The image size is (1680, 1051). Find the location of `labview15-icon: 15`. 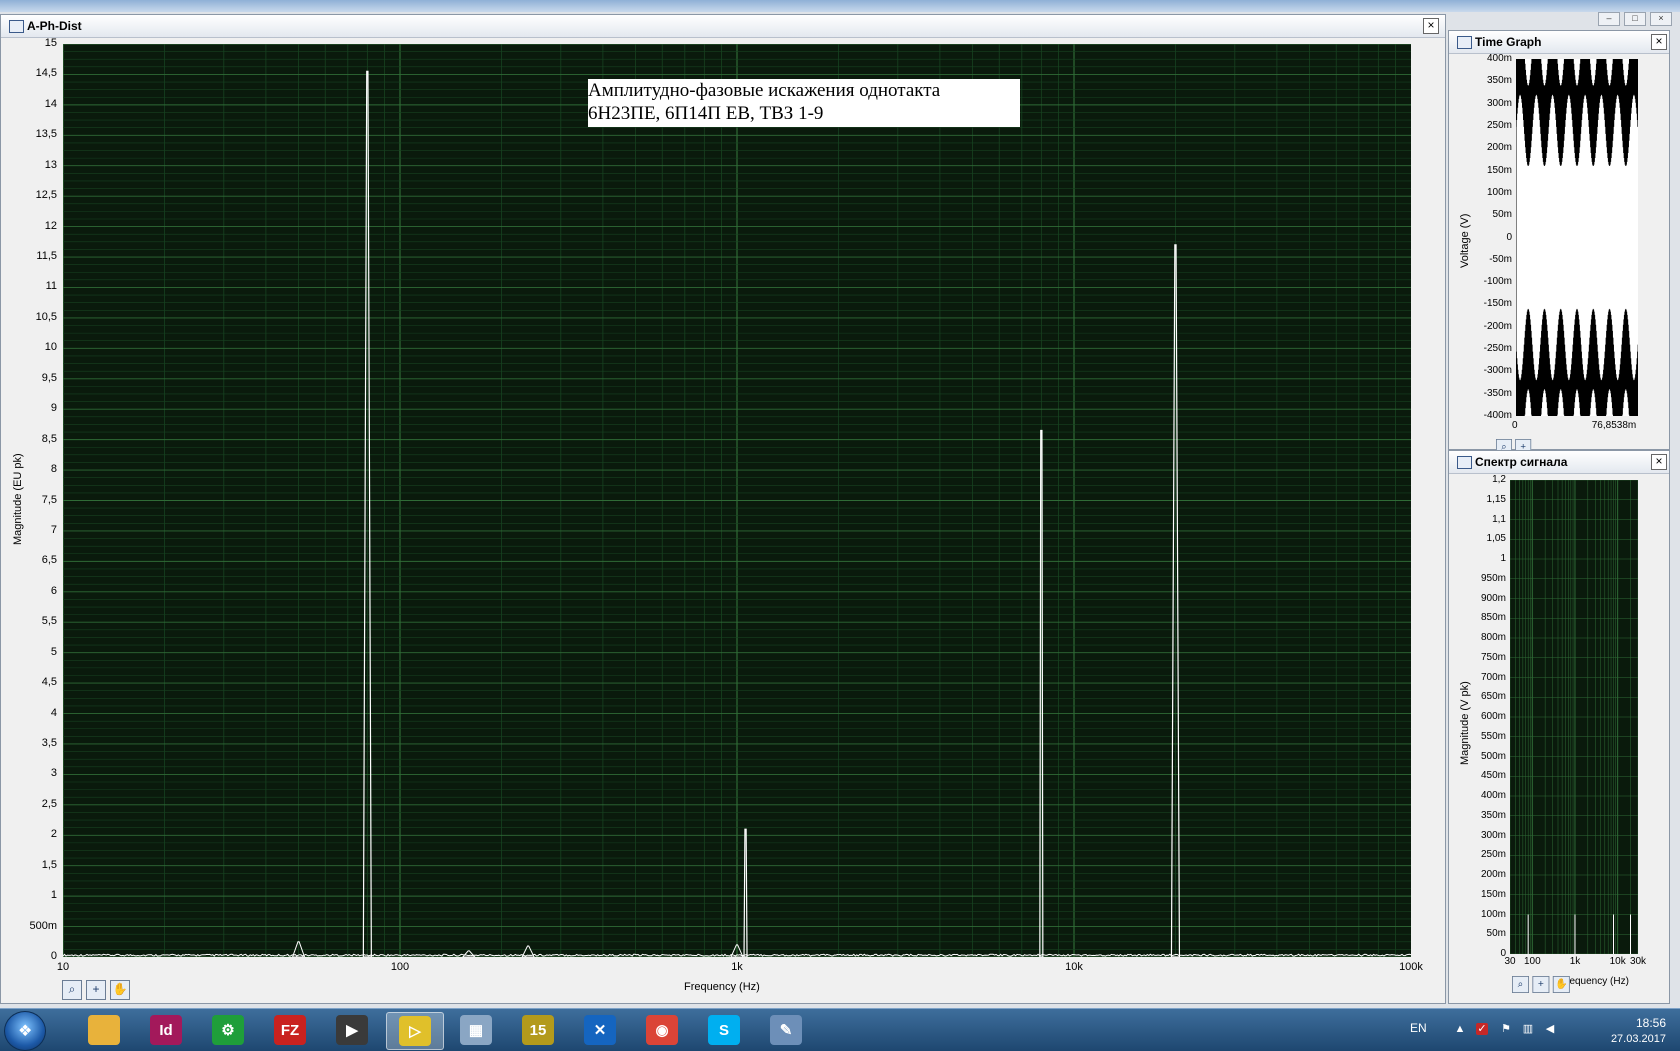

labview15-icon: 15 is located at coordinates (538, 1030).